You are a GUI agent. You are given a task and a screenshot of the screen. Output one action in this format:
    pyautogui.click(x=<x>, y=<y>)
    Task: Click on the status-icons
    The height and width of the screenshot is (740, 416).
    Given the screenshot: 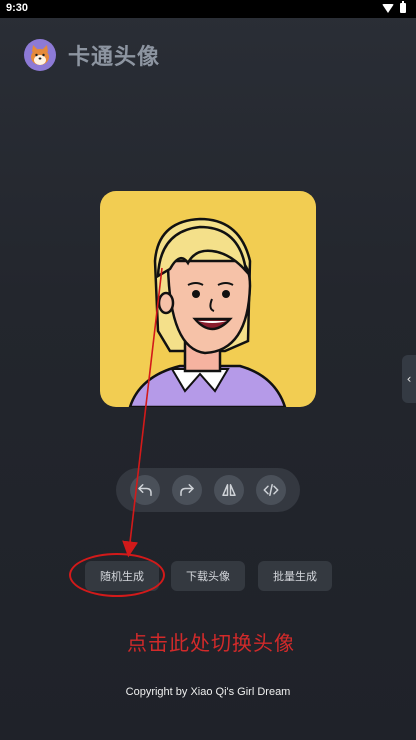 What is the action you would take?
    pyautogui.click(x=394, y=7)
    